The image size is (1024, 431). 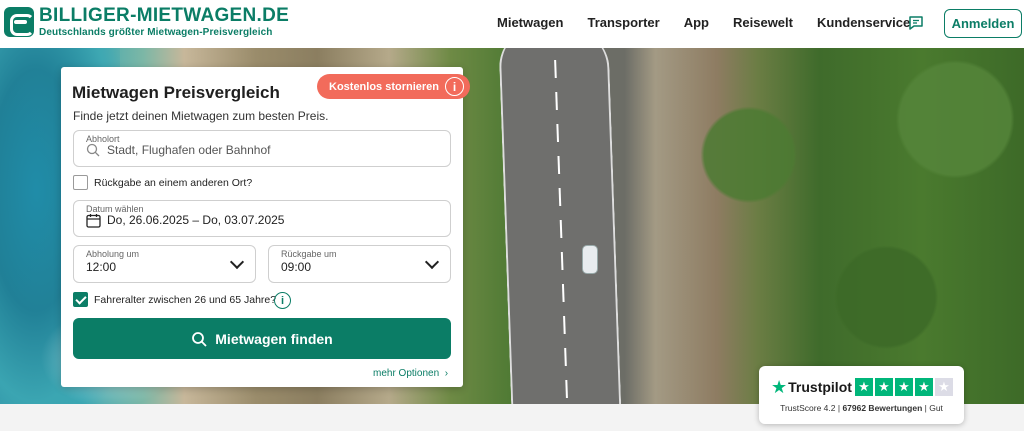 I want to click on chevron-right-icon: ›, so click(x=445, y=373).